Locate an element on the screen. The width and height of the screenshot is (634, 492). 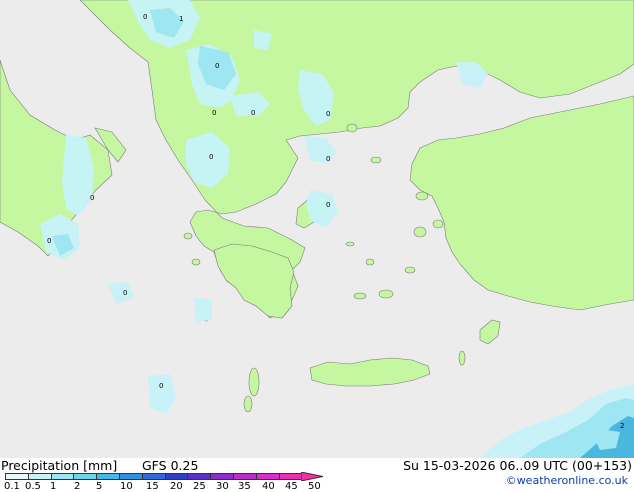
scale-arrow is located at coordinates (312, 476).